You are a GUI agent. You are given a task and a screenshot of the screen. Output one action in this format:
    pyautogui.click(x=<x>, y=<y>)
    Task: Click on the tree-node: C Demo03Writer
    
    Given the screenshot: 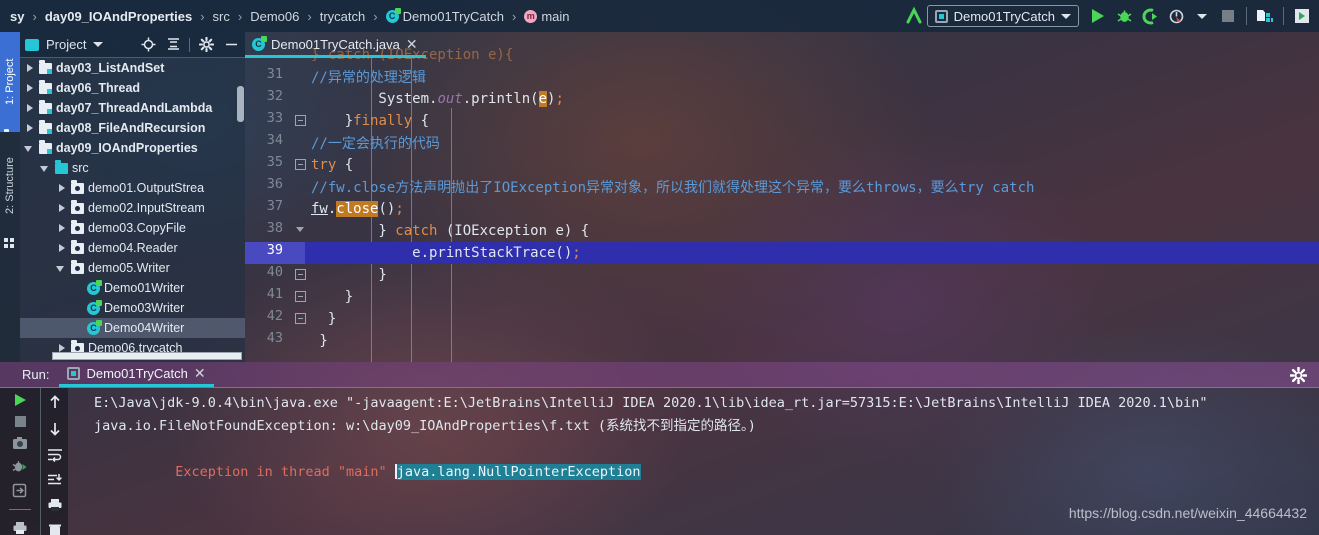 What is the action you would take?
    pyautogui.click(x=132, y=308)
    